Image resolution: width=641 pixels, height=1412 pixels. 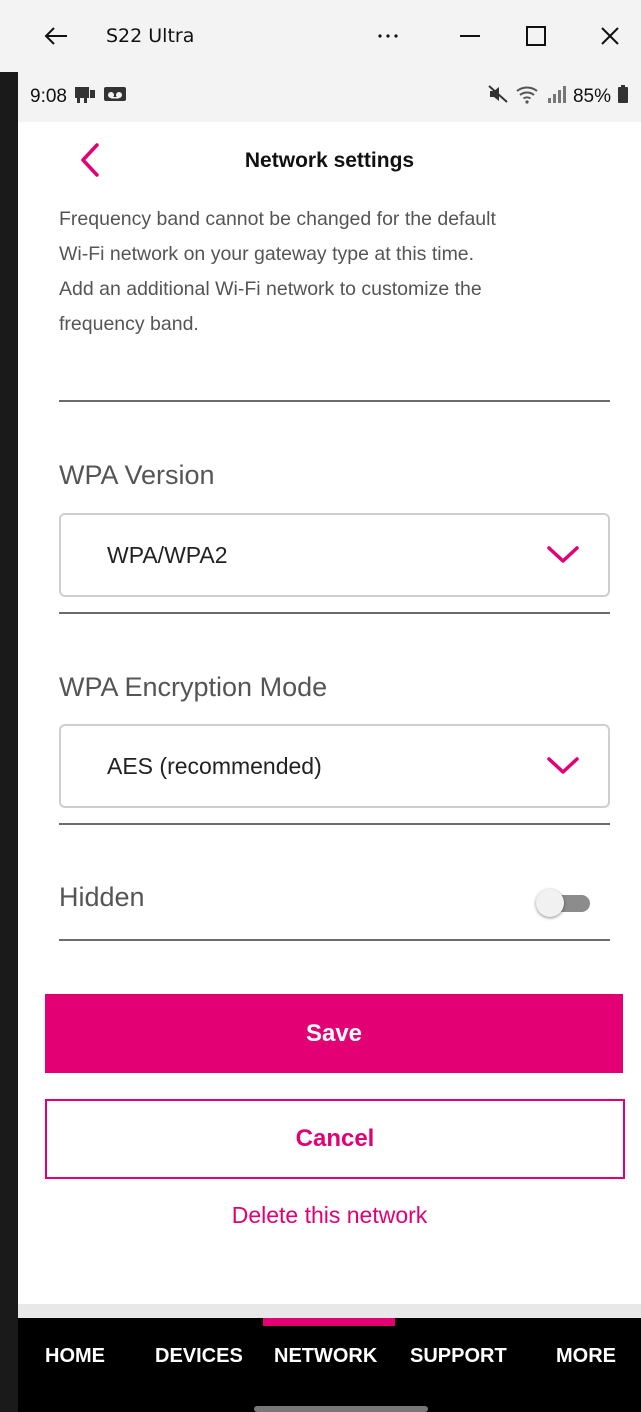 What do you see at coordinates (102, 897) in the screenshot?
I see `hidden-label: Hidden` at bounding box center [102, 897].